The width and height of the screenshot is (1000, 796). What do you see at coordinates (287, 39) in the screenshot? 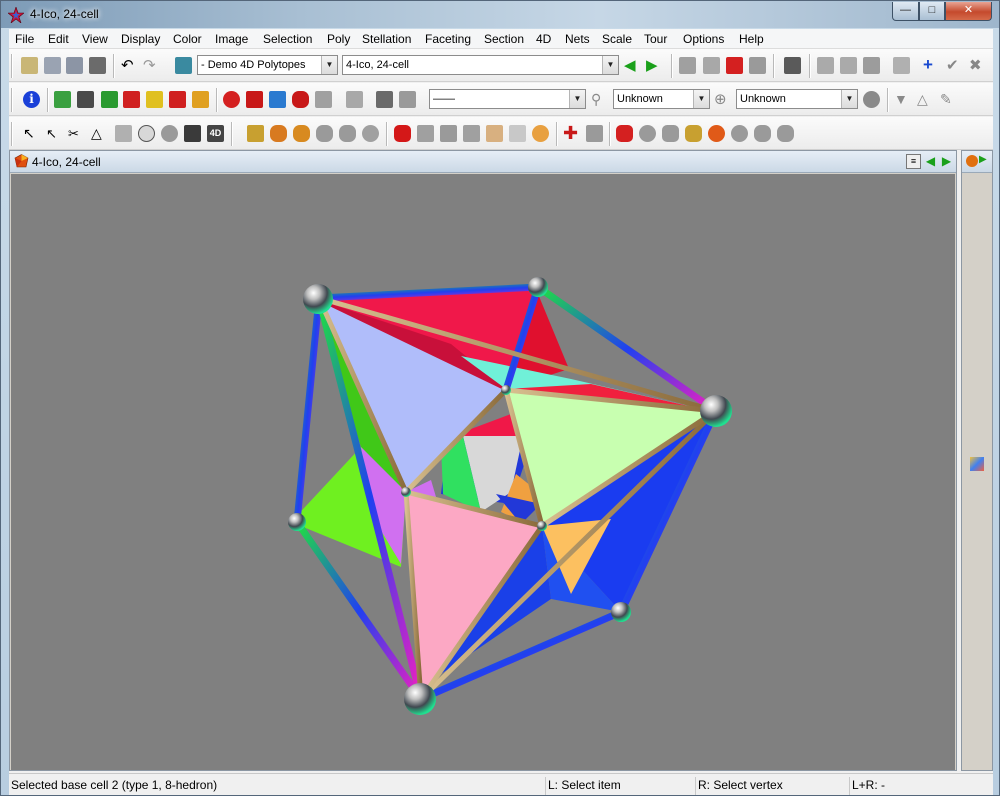
I see `menu-selection: Selection` at bounding box center [287, 39].